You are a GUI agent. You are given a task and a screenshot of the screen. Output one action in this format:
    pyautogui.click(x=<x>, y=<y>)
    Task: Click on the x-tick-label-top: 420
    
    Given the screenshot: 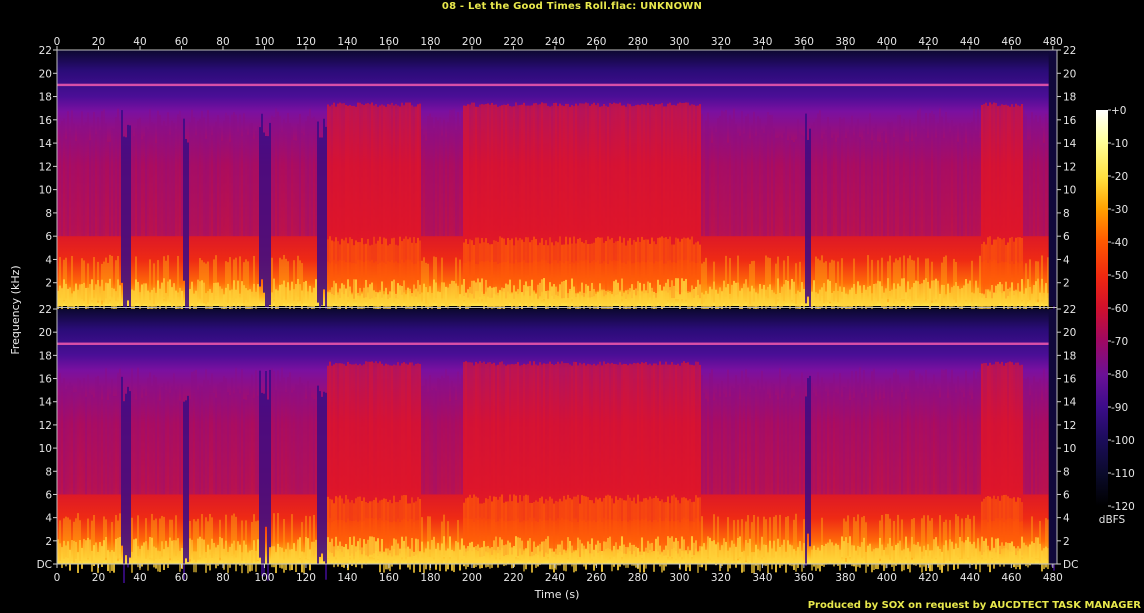 What is the action you would take?
    pyautogui.click(x=928, y=42)
    